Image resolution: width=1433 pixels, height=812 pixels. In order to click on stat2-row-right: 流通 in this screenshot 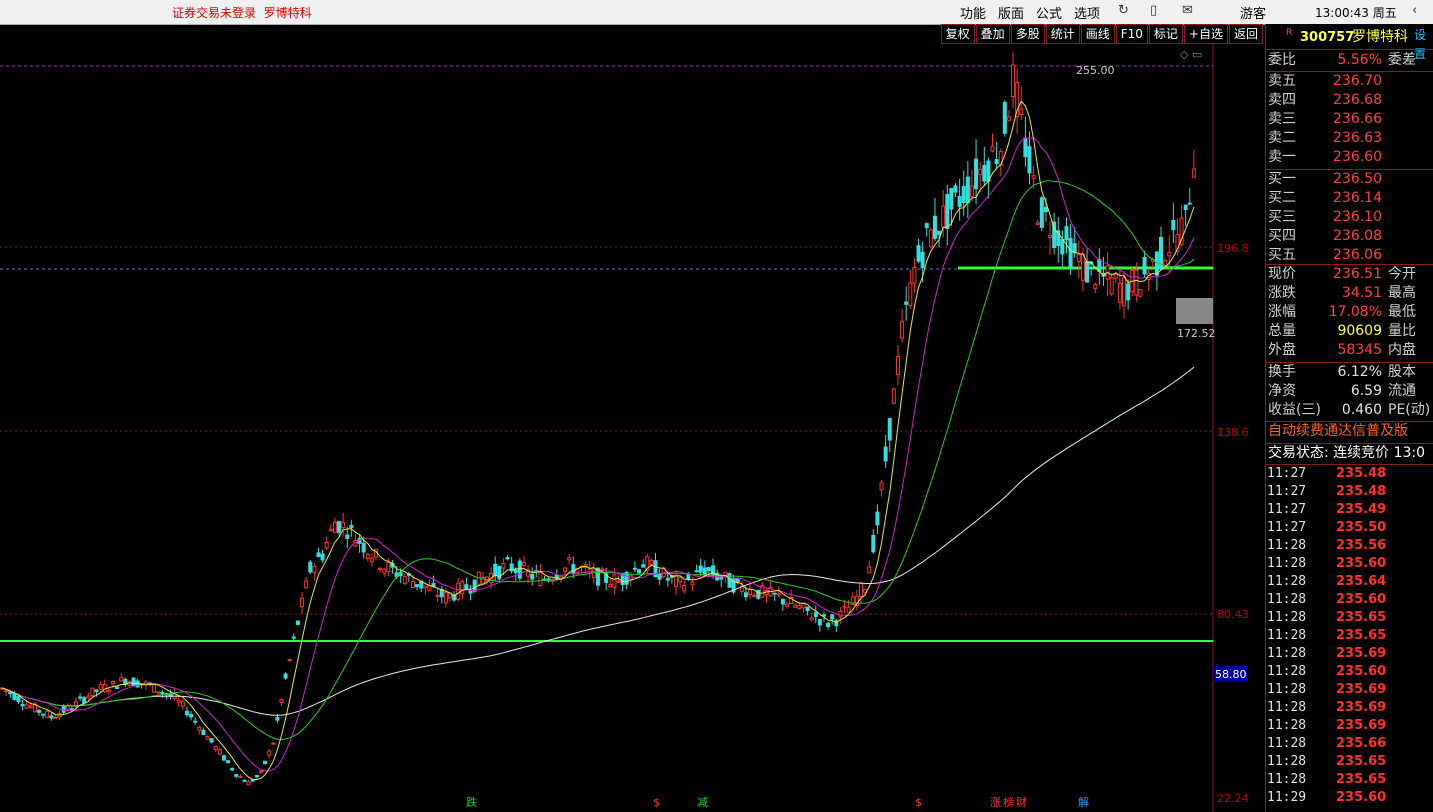, I will do `click(1402, 391)`.